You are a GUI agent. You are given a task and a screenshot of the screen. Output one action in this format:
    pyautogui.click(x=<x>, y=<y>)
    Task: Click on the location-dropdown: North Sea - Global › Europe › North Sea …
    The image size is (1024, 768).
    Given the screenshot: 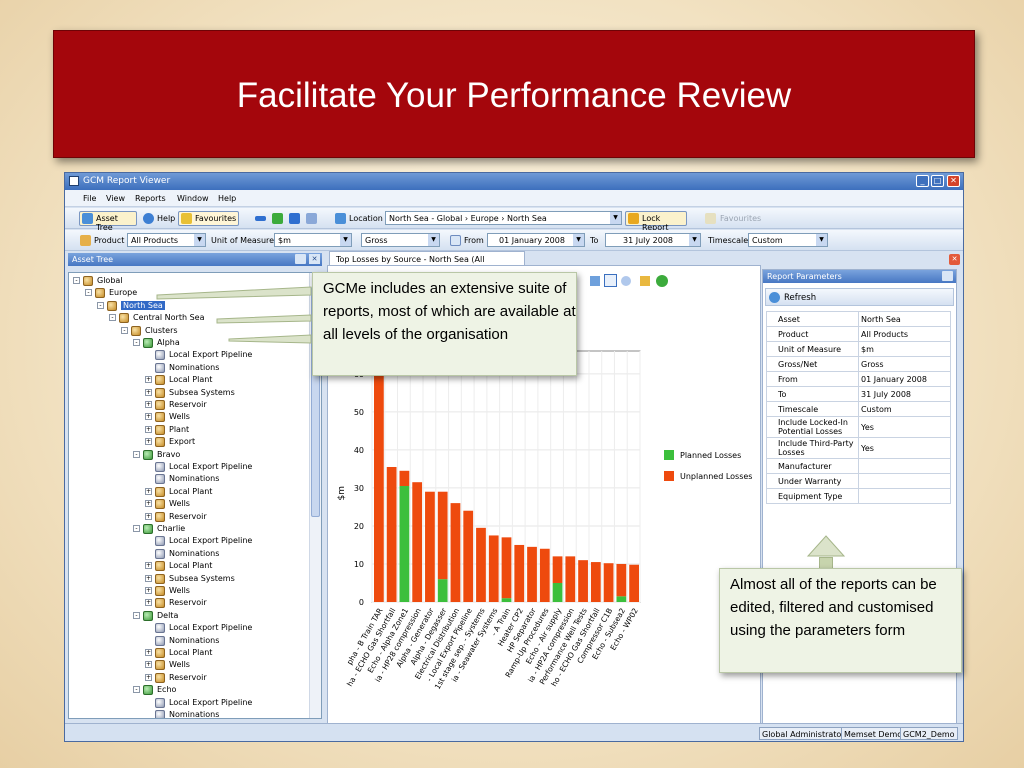 What is the action you would take?
    pyautogui.click(x=503, y=218)
    